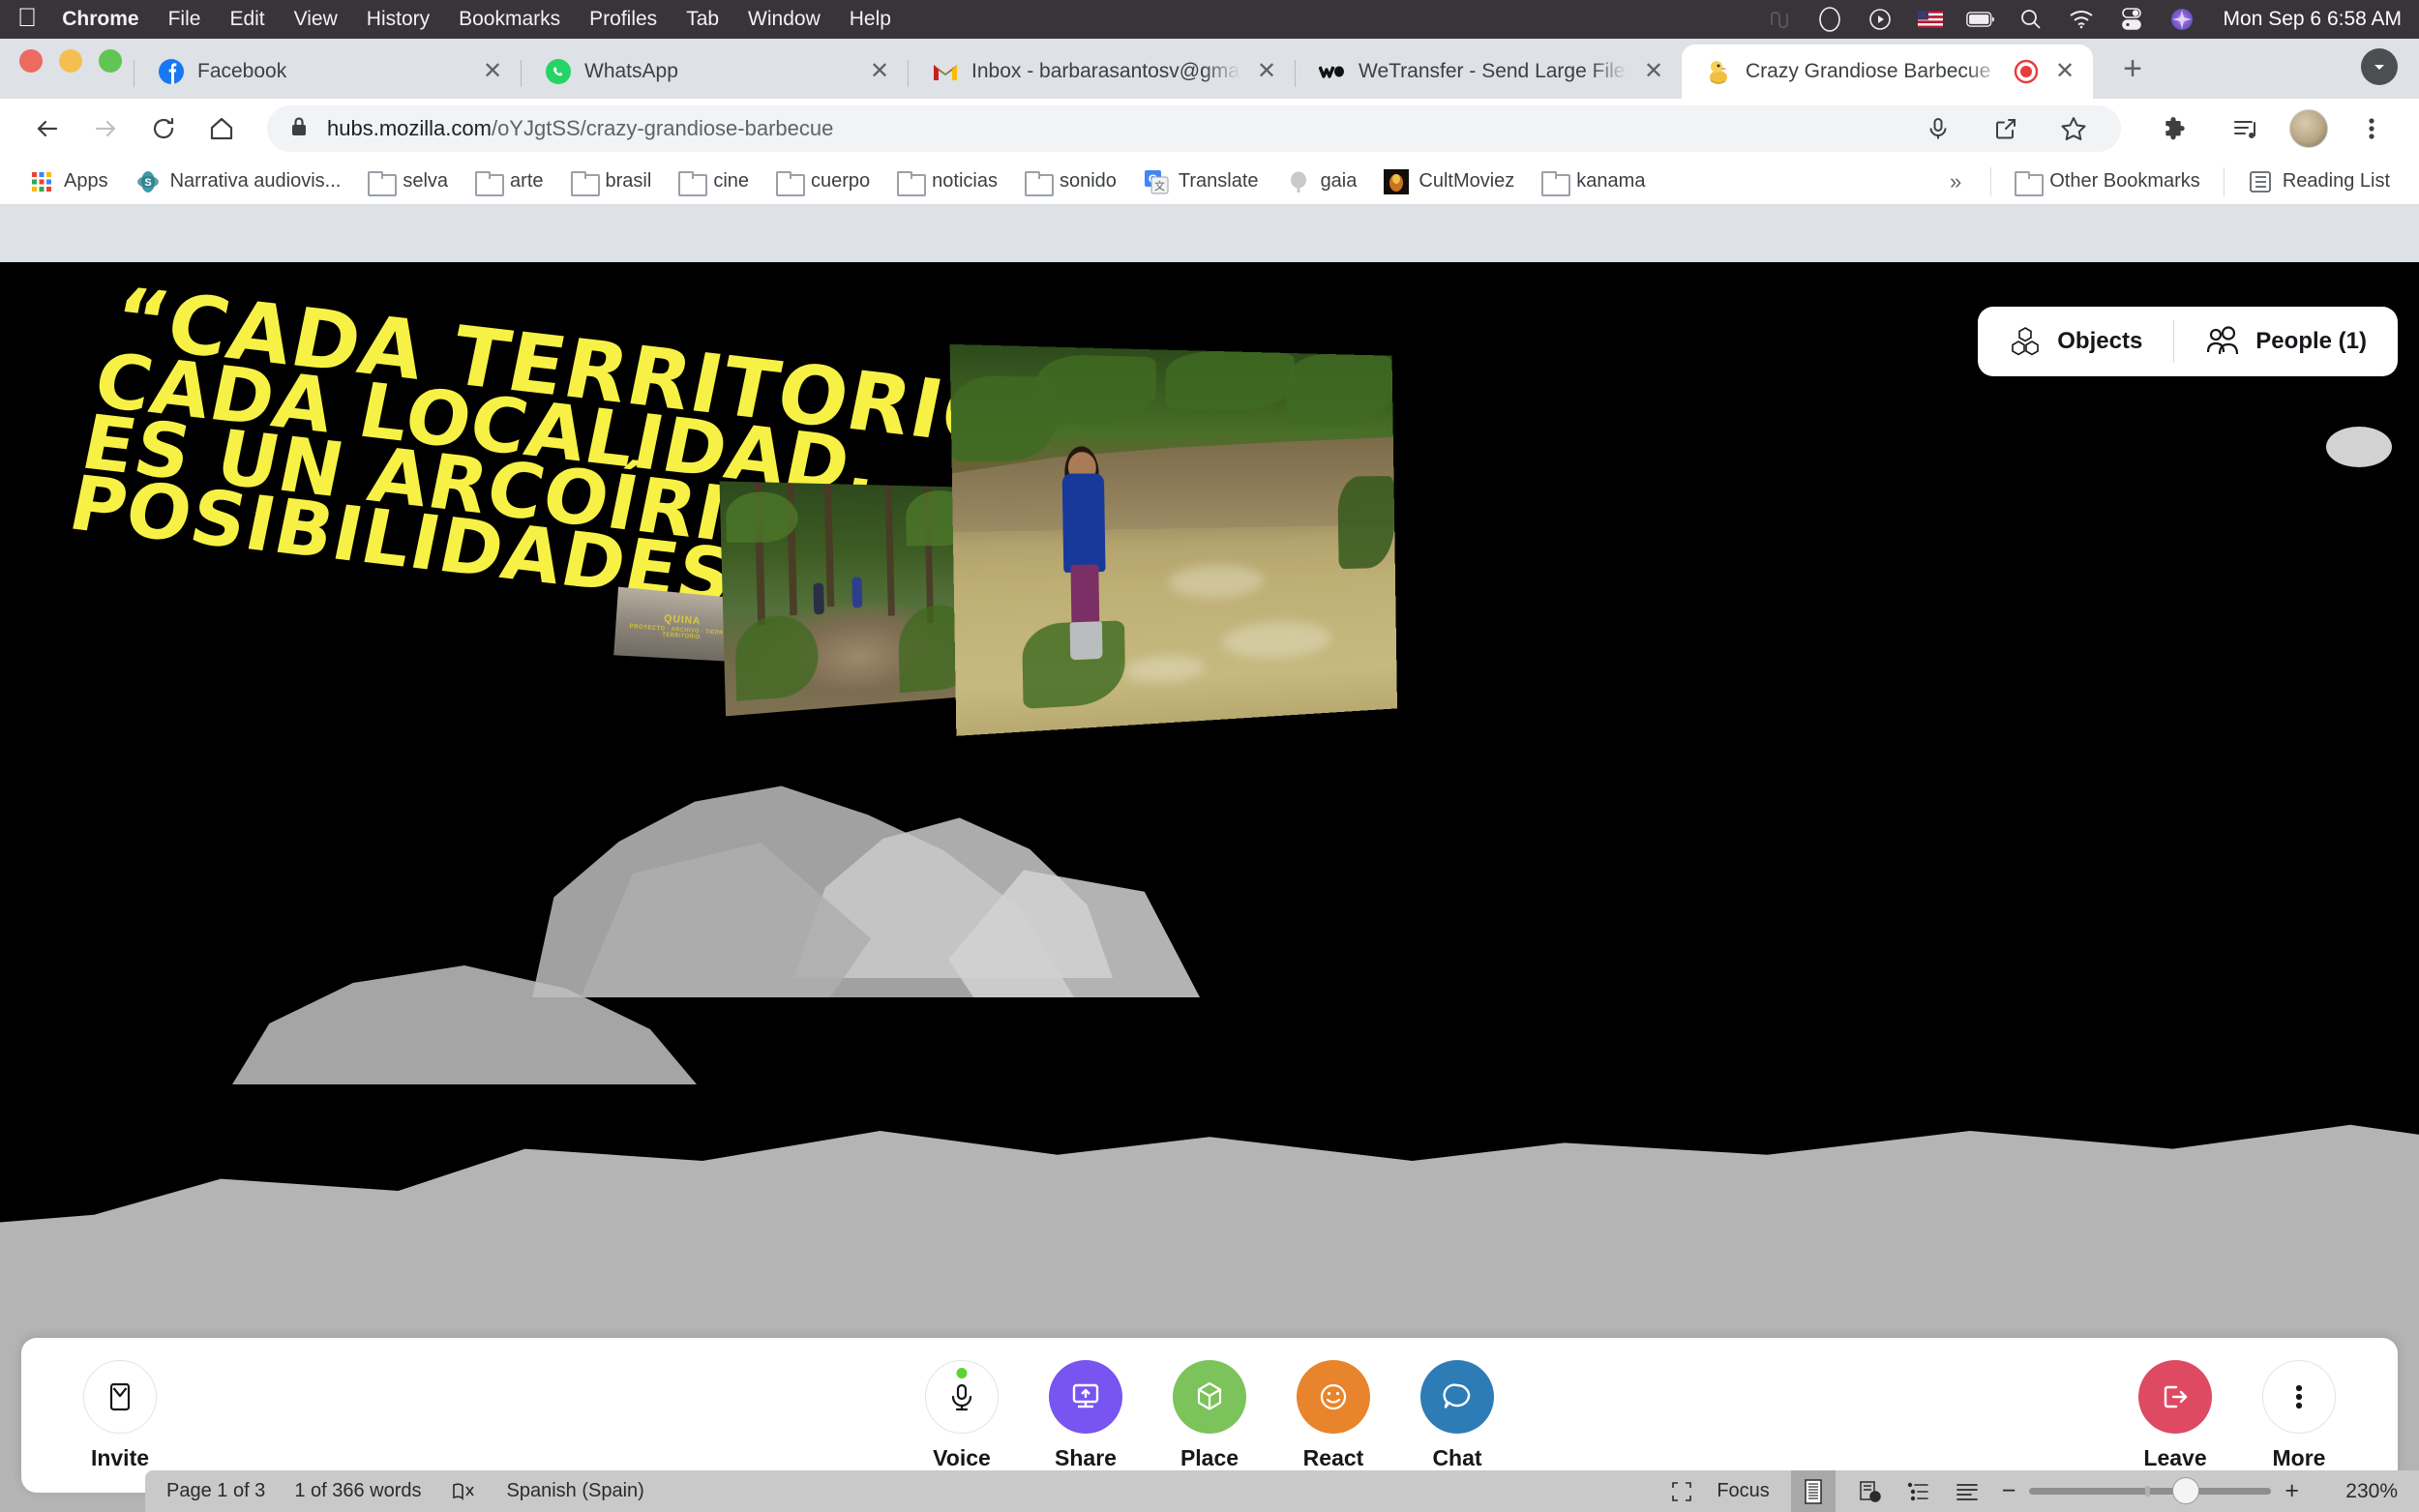 Image resolution: width=2419 pixels, height=1512 pixels. I want to click on bookmark-sonido: sonido, so click(1070, 181).